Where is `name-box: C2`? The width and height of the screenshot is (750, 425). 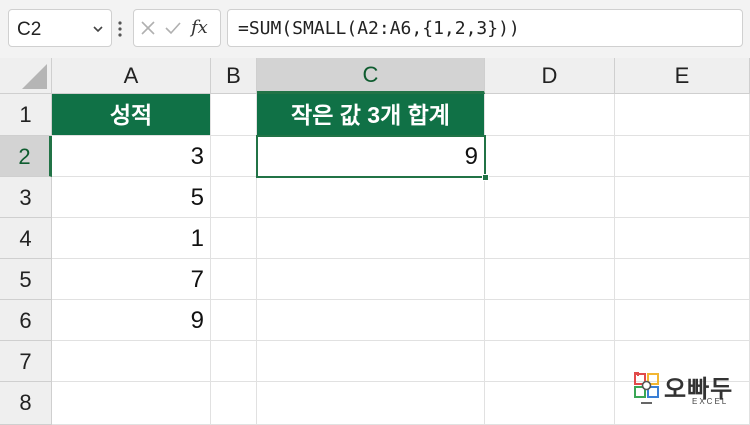
name-box: C2 is located at coordinates (60, 28).